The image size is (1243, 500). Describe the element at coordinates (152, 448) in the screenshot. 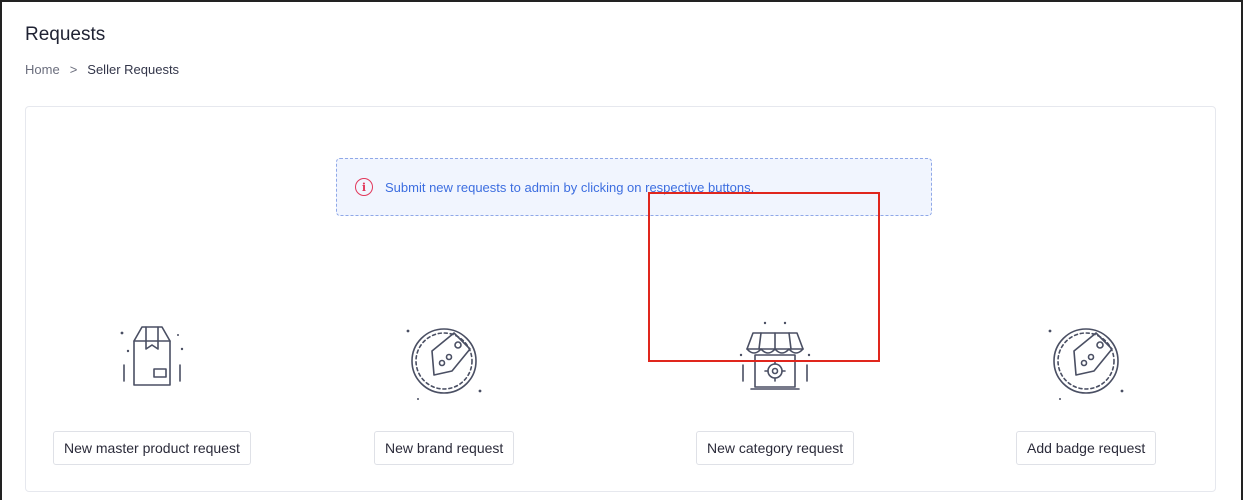

I see `new-master-product-request-button: New master product request` at that location.